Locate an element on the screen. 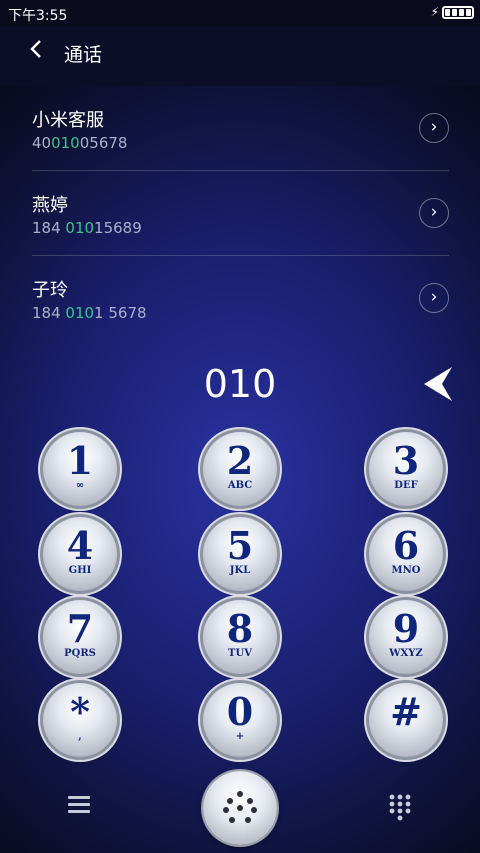 Image resolution: width=480 pixels, height=853 pixels. contact-number: 184 0101 5678 is located at coordinates (89, 313).